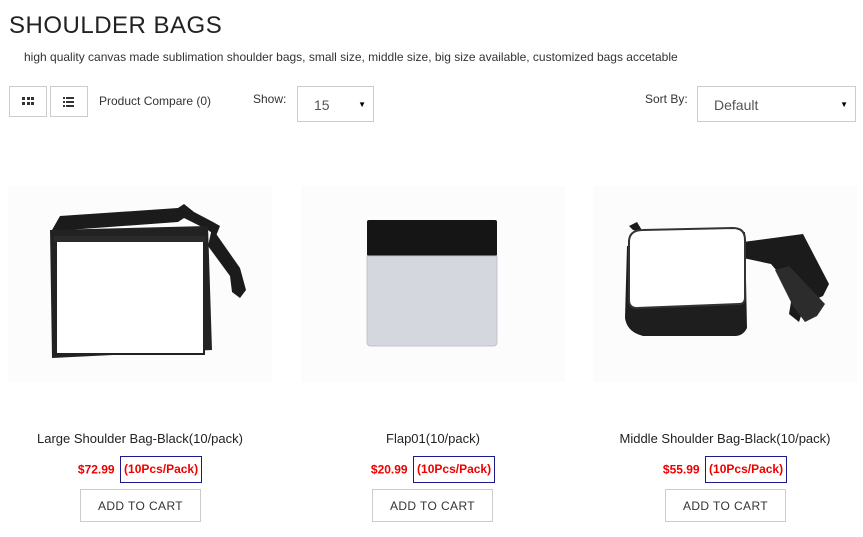 Image resolution: width=863 pixels, height=537 pixels. I want to click on product-name: Large Shoulder Bag-Black(10/pack), so click(140, 438).